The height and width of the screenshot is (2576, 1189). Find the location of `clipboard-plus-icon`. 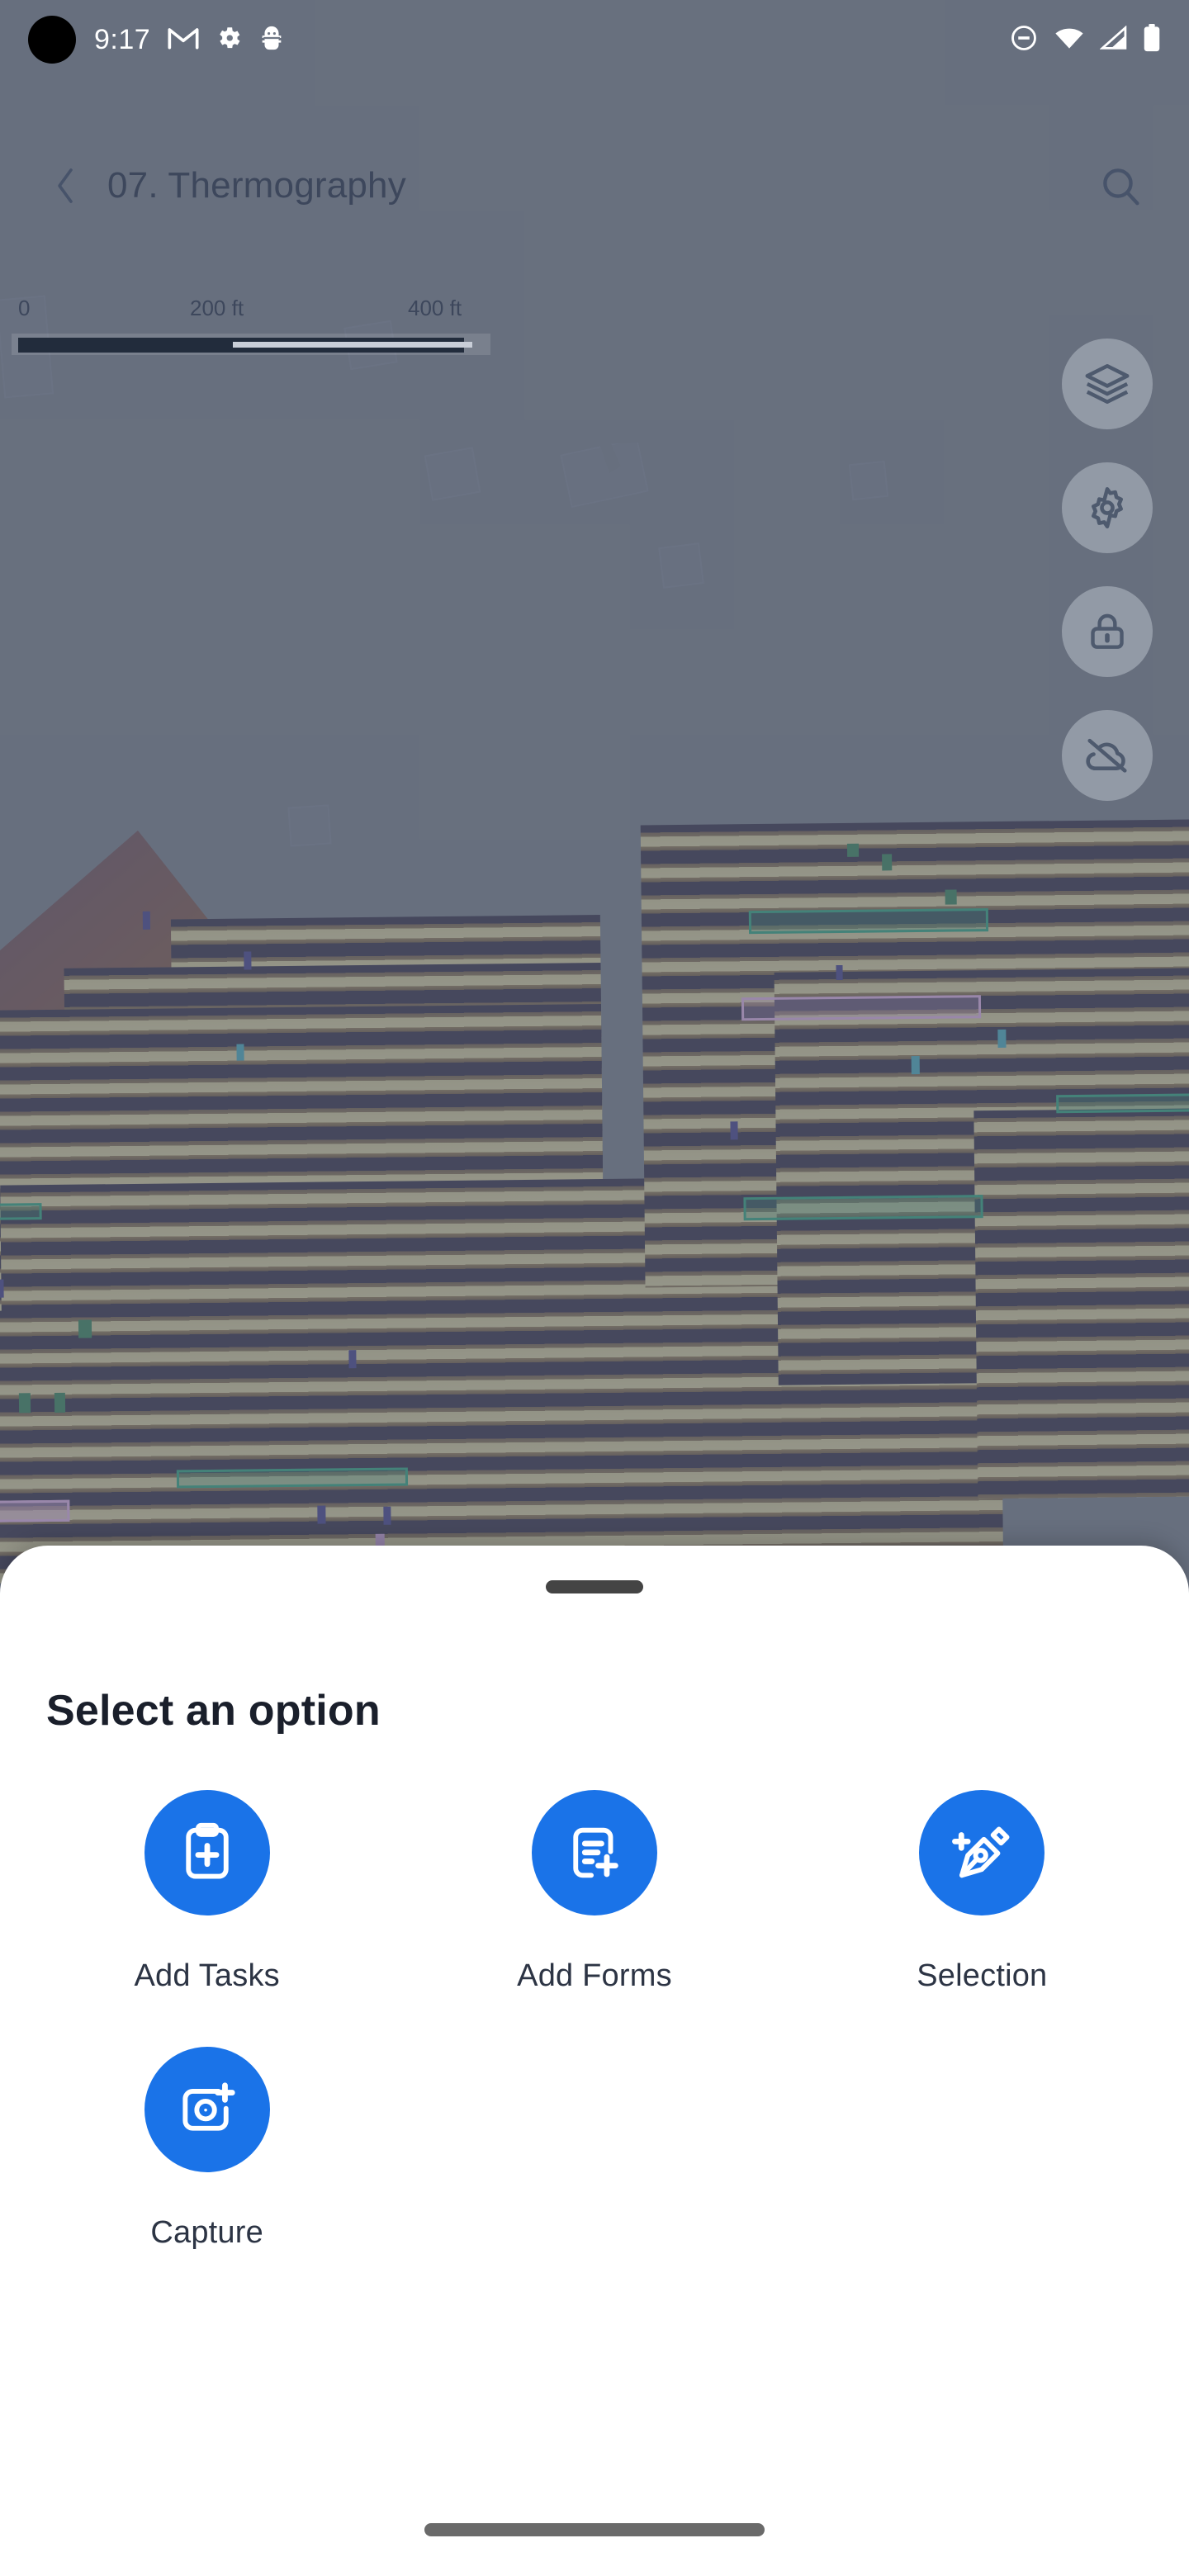

clipboard-plus-icon is located at coordinates (207, 1850).